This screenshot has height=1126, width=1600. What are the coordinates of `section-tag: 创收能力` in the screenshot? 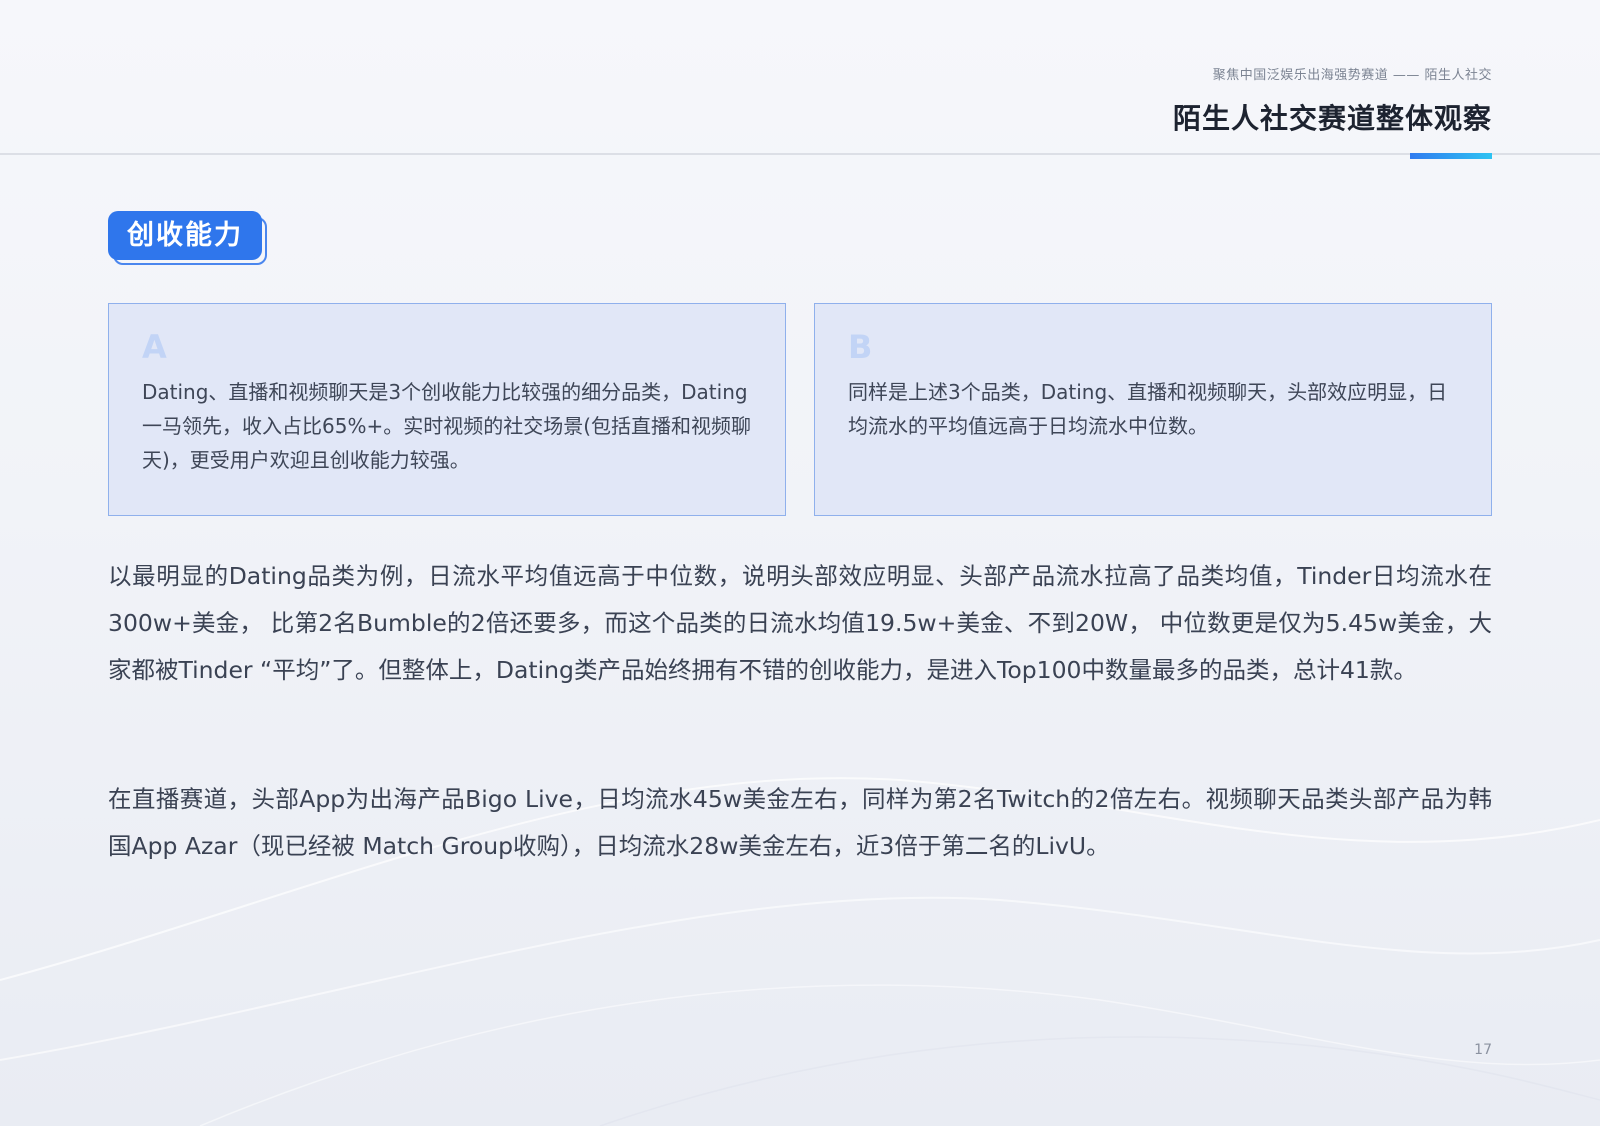 It's located at (185, 235).